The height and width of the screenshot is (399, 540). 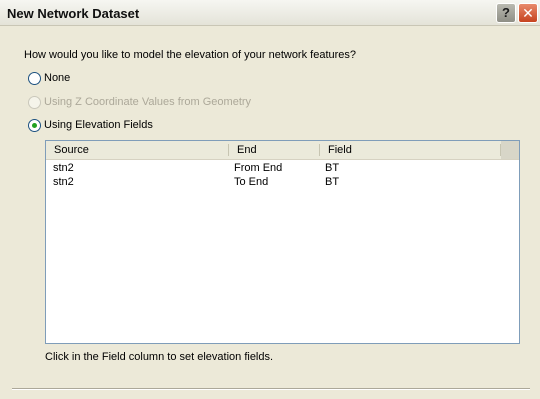 What do you see at coordinates (34, 102) in the screenshot?
I see `radio-z-coordinate-circle` at bounding box center [34, 102].